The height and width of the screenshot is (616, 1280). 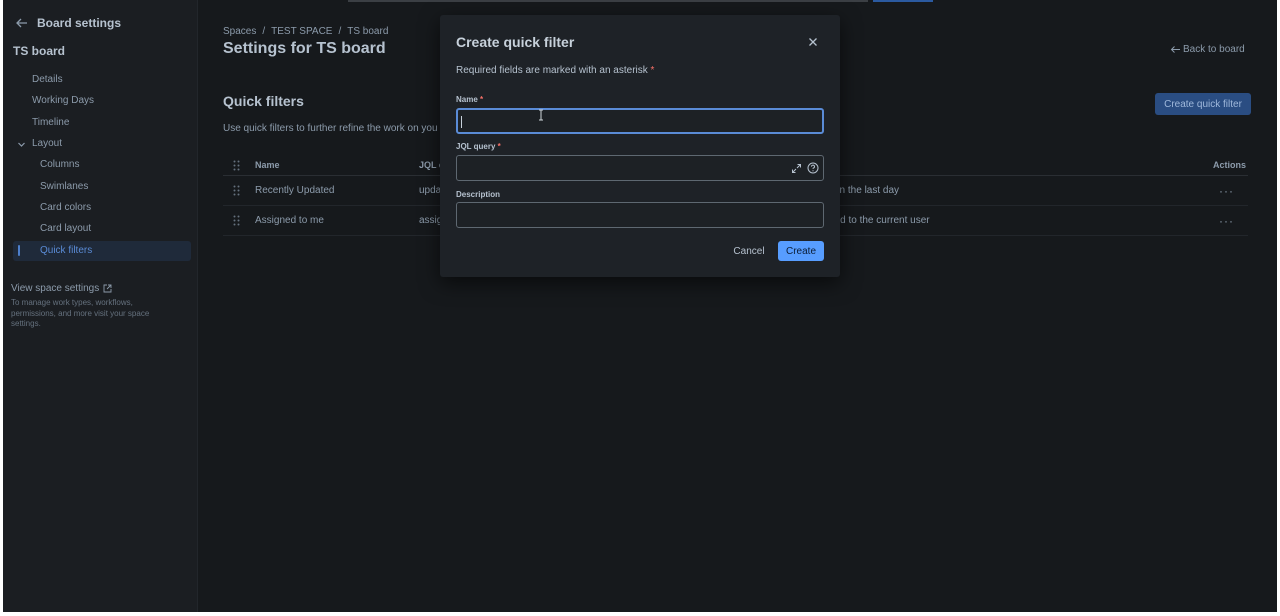 I want to click on quick-filters-heading: Quick filters, so click(x=263, y=101).